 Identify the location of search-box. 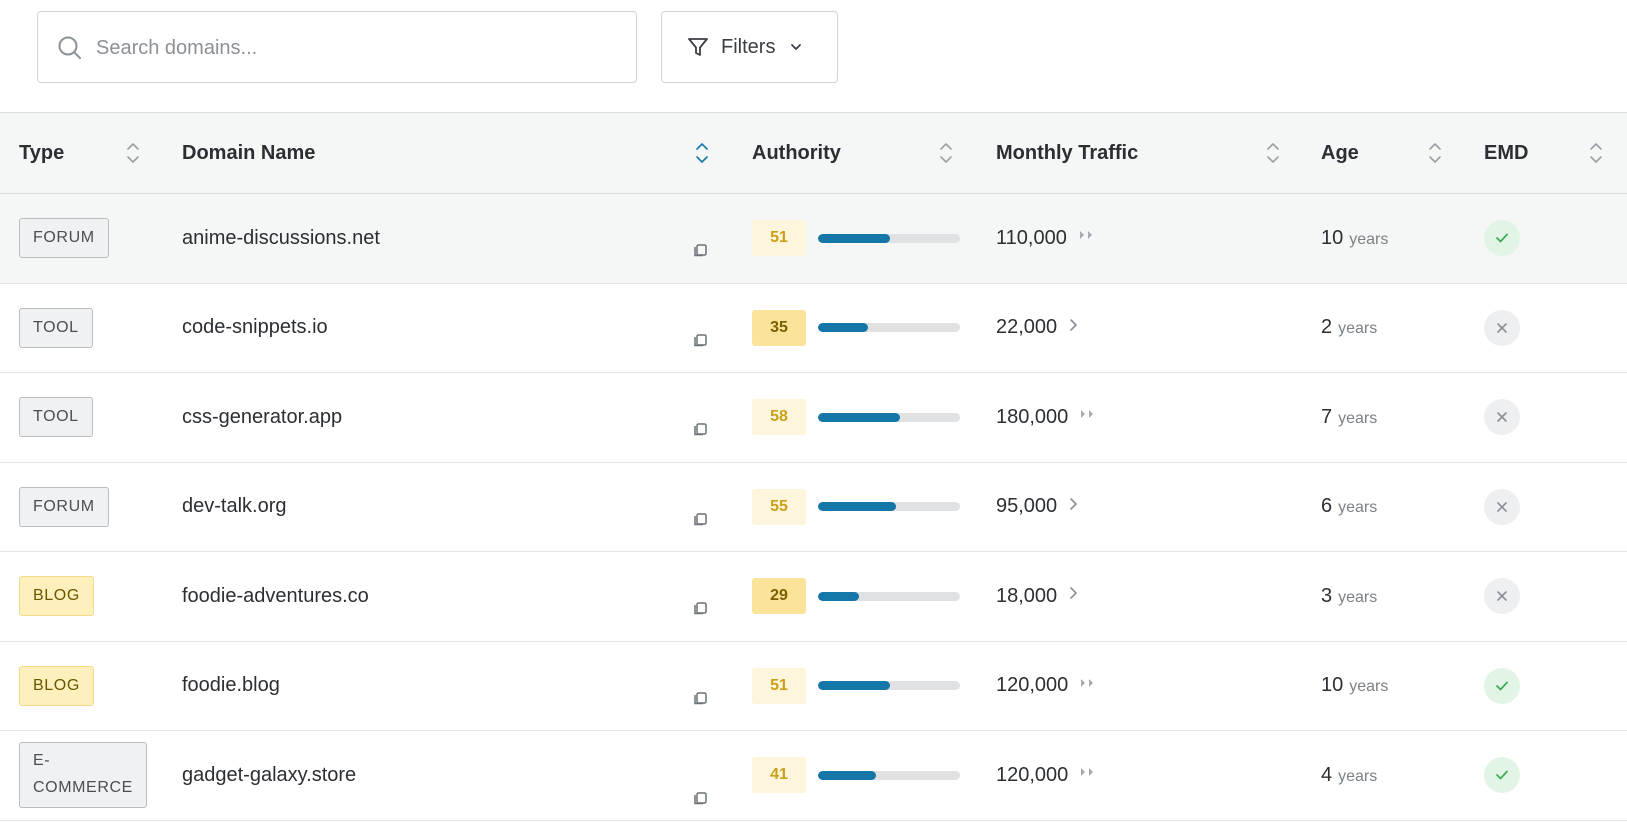
(337, 47).